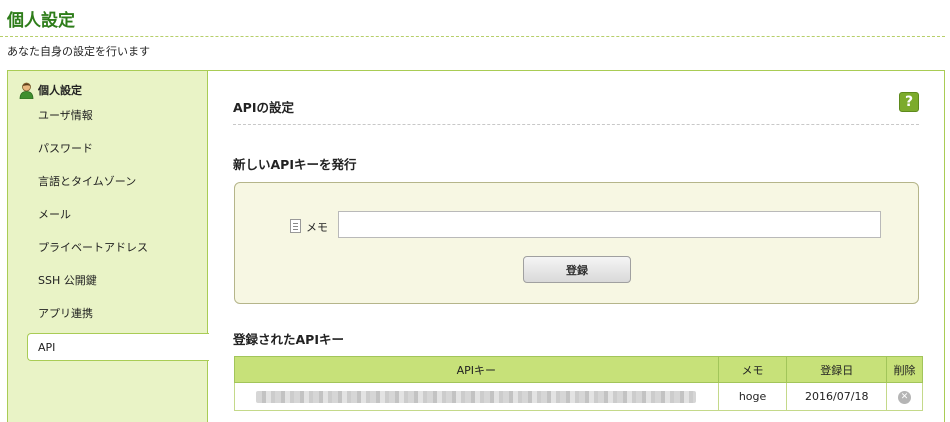 The height and width of the screenshot is (422, 950). I want to click on help-icon: ?, so click(909, 102).